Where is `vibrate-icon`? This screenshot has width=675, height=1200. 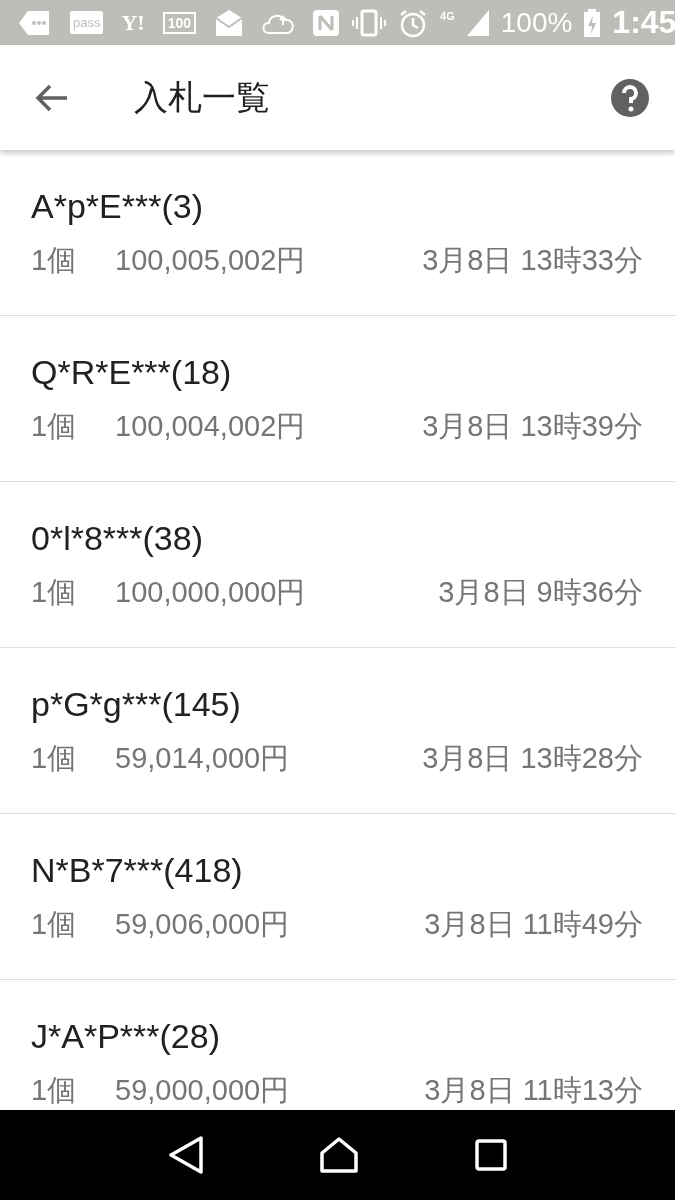
vibrate-icon is located at coordinates (369, 22).